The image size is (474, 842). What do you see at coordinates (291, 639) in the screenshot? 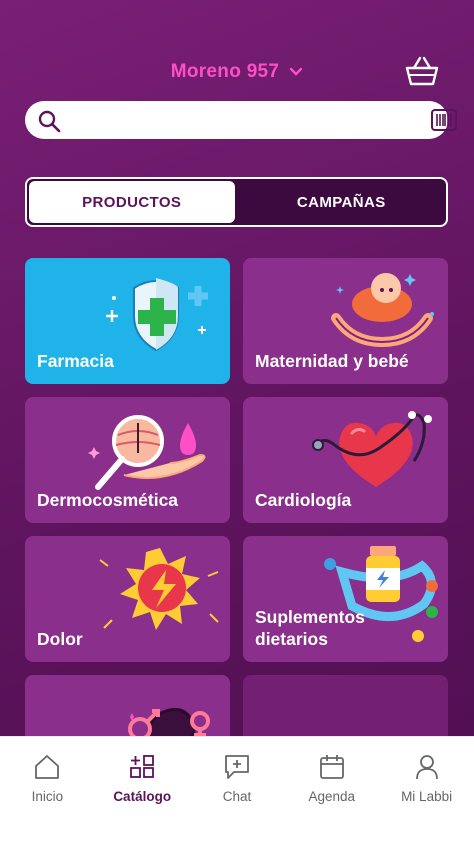
I see `category-label-line2: dietarios` at bounding box center [291, 639].